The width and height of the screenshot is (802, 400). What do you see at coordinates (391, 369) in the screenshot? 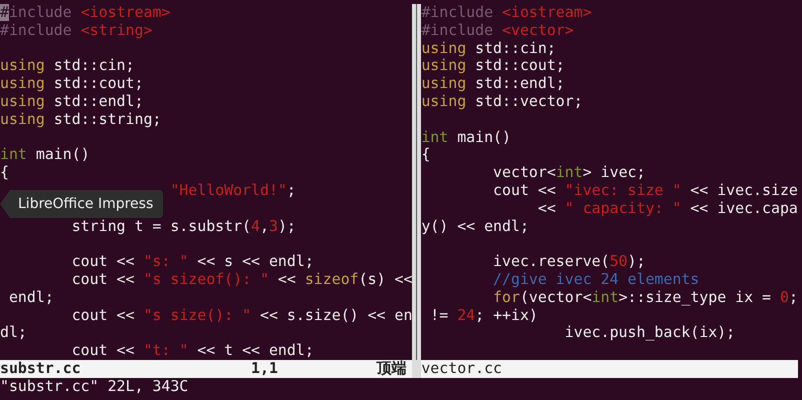
I see `scroll-position: 顶端` at bounding box center [391, 369].